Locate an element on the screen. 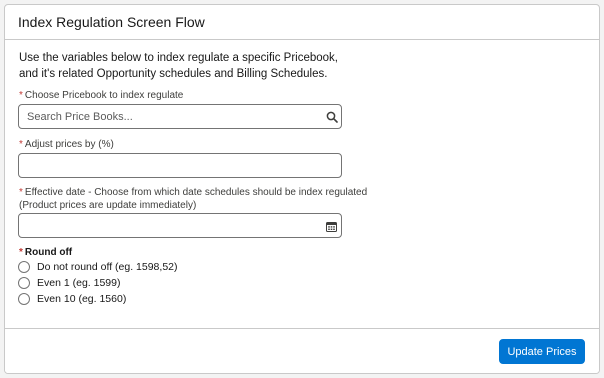 The width and height of the screenshot is (604, 378). radio-option-even-1: Even 1 (eg. 1599) is located at coordinates (69, 283).